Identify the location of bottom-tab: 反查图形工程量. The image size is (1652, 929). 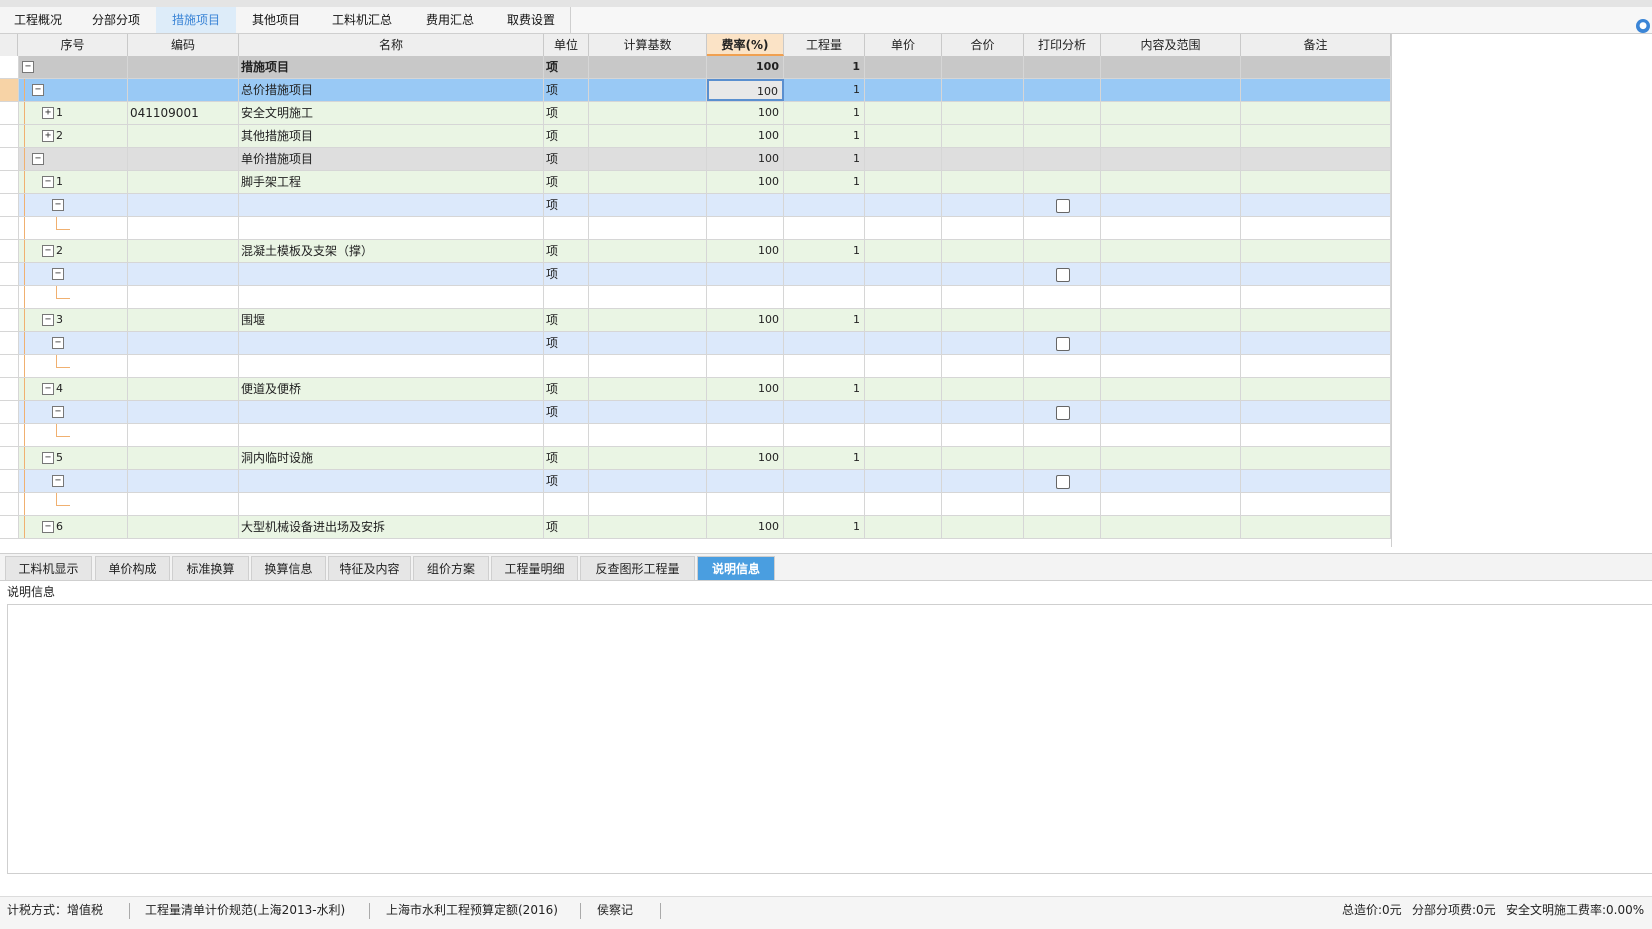
(637, 568).